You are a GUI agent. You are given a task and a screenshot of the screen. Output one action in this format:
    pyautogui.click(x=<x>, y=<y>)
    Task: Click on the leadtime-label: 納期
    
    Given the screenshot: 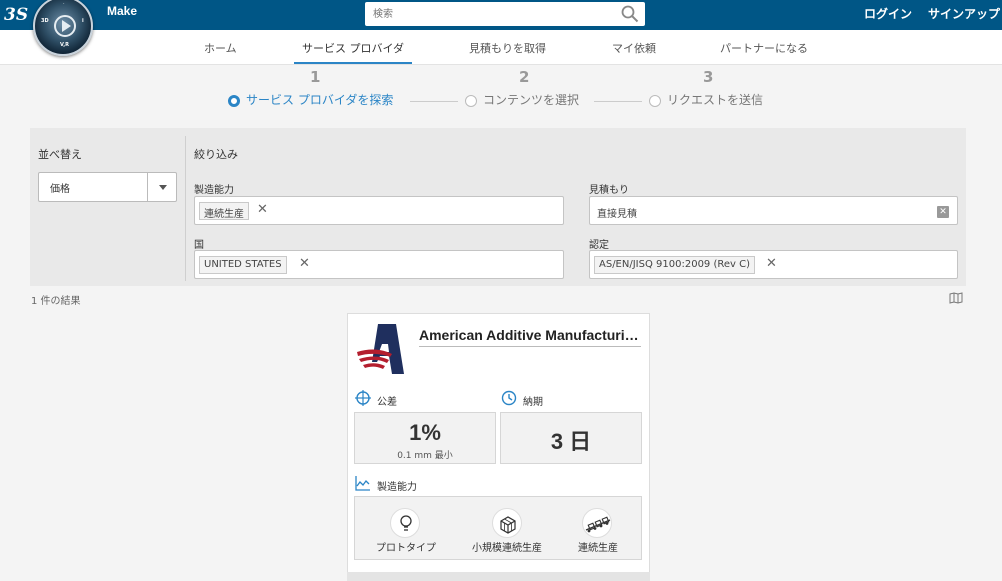 What is the action you would take?
    pyautogui.click(x=533, y=402)
    